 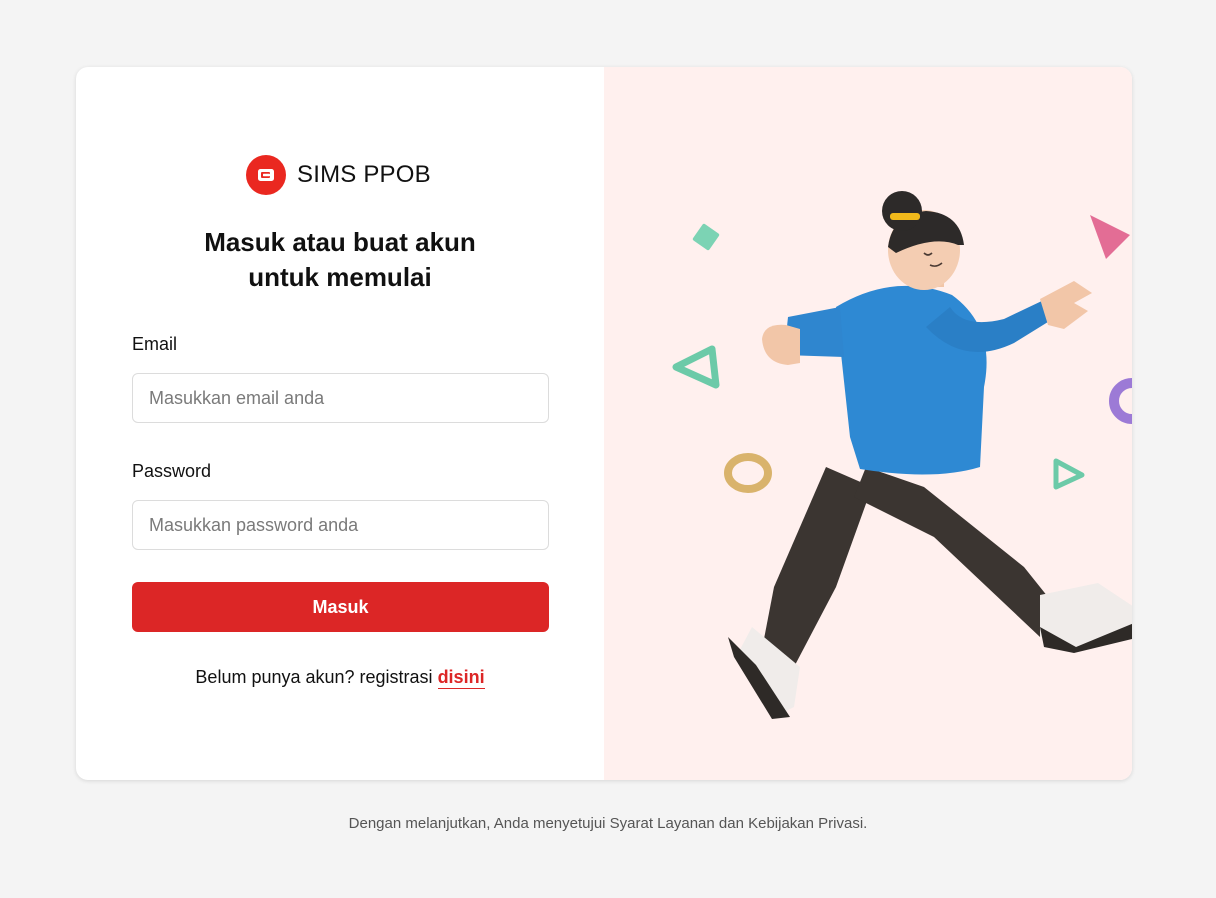 I want to click on email-label: Email, so click(x=155, y=344).